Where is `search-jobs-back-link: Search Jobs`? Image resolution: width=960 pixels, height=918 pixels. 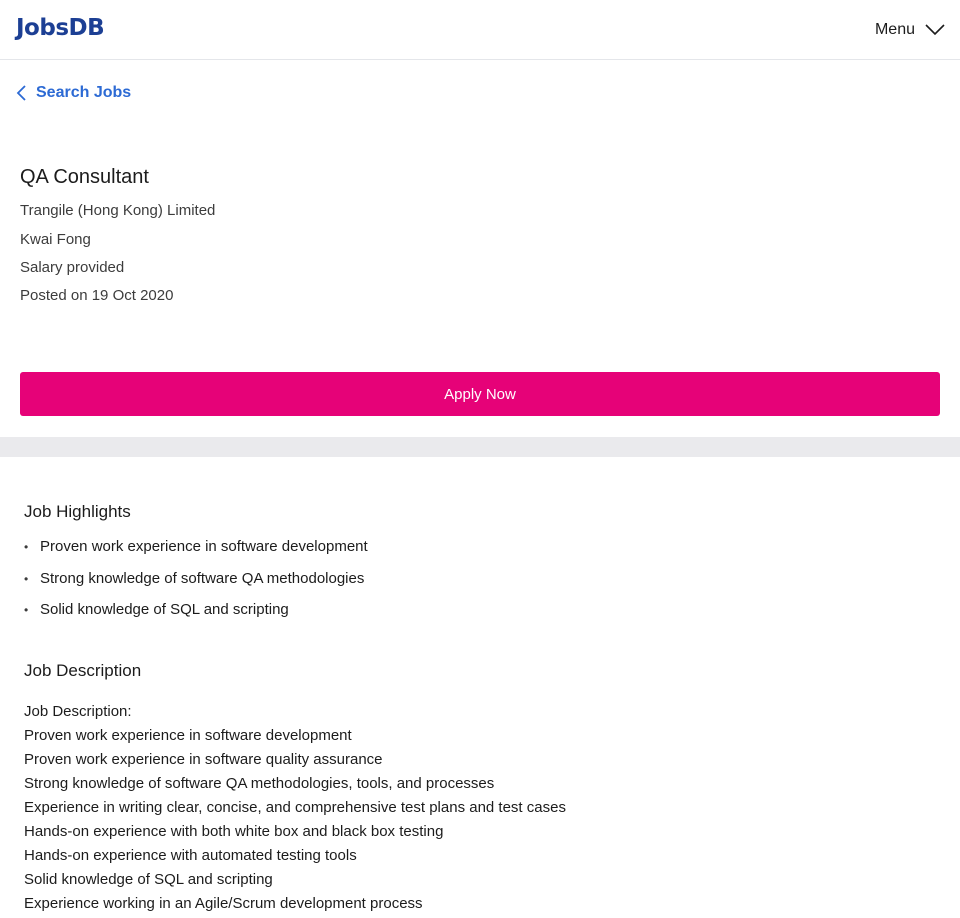 search-jobs-back-link: Search Jobs is located at coordinates (73, 93).